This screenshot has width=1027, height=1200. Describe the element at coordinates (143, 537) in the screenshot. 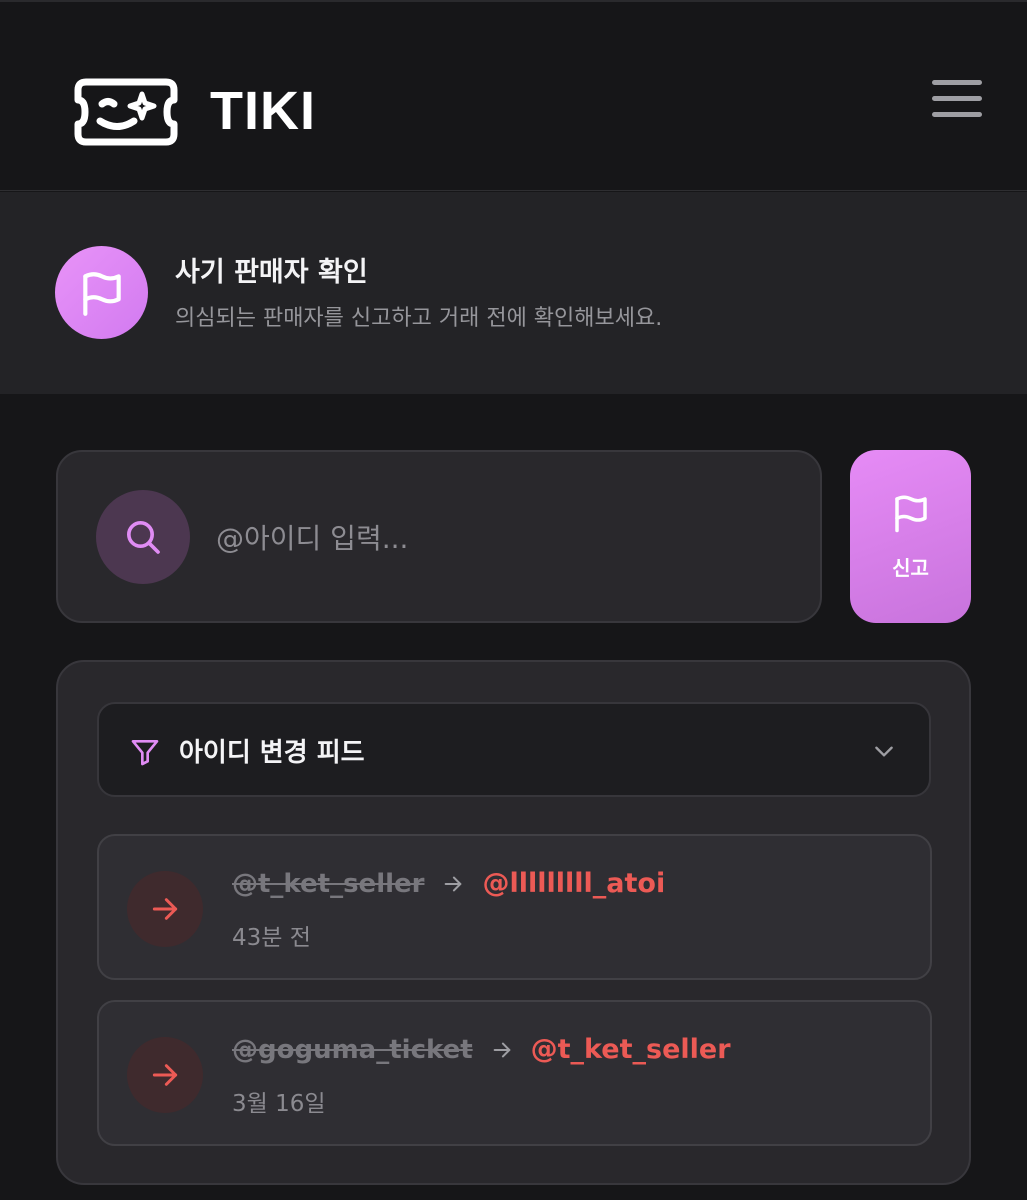

I see `search-icon` at that location.